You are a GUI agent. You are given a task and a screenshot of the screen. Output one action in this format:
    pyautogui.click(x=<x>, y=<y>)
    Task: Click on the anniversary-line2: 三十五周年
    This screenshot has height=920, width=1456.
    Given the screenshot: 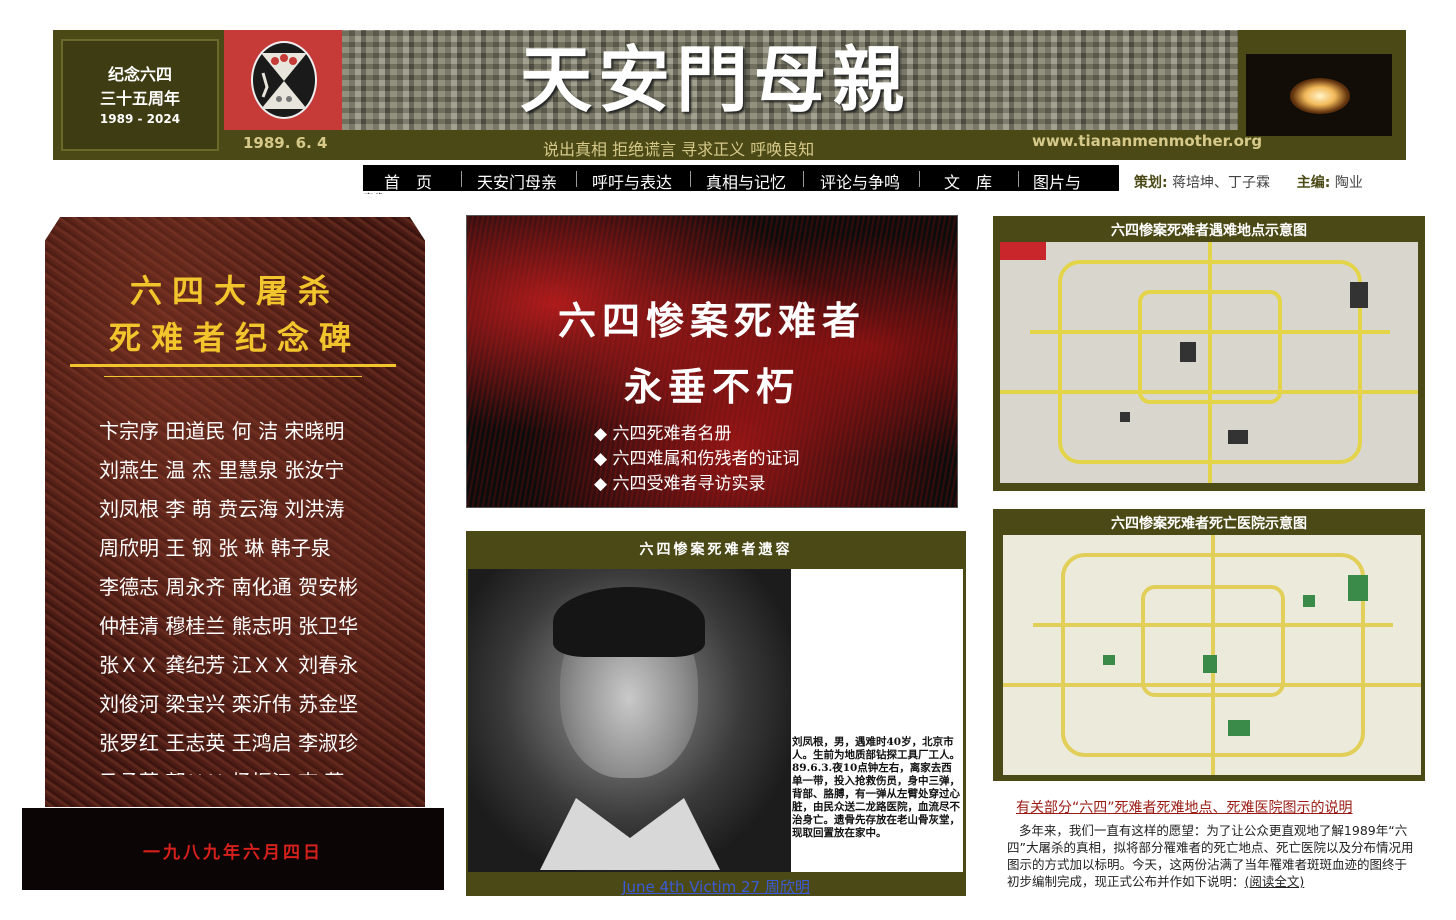 What is the action you would take?
    pyautogui.click(x=139, y=98)
    